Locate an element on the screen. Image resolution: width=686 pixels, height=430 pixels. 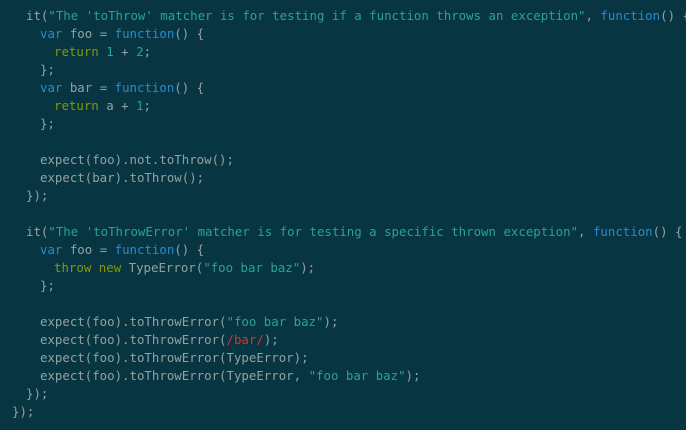
code-line: return a + 1; is located at coordinates (343, 106).